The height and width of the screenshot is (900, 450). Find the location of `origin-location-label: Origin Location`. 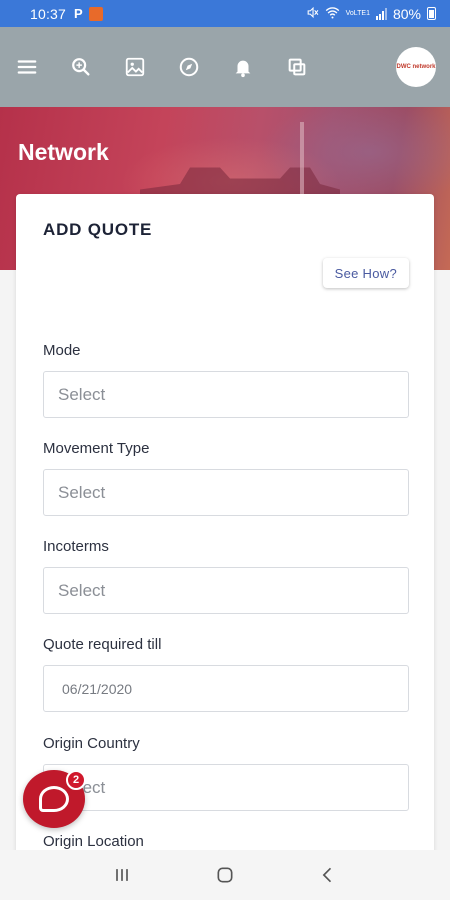

origin-location-label: Origin Location is located at coordinates (93, 841).